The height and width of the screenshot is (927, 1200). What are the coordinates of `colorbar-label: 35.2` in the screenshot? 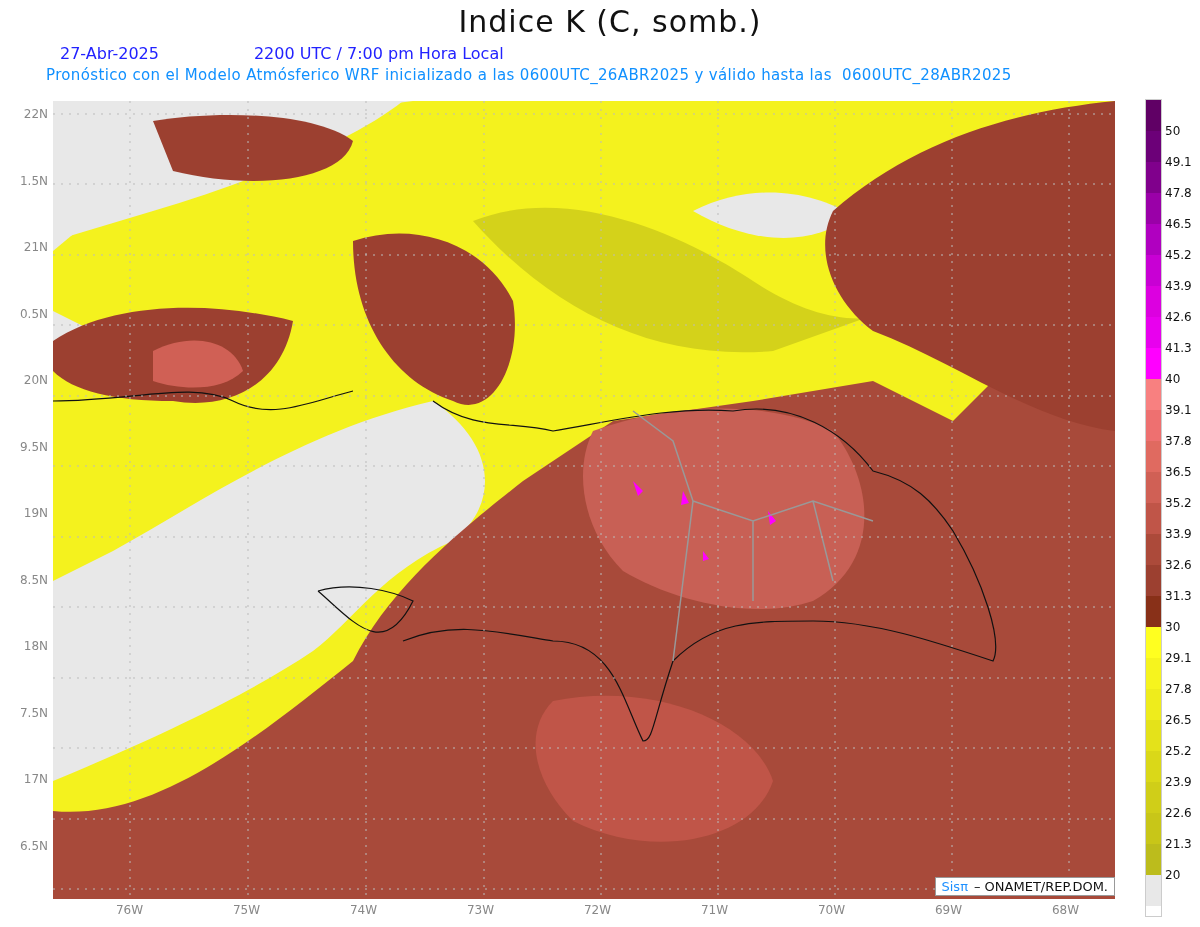 It's located at (1178, 503).